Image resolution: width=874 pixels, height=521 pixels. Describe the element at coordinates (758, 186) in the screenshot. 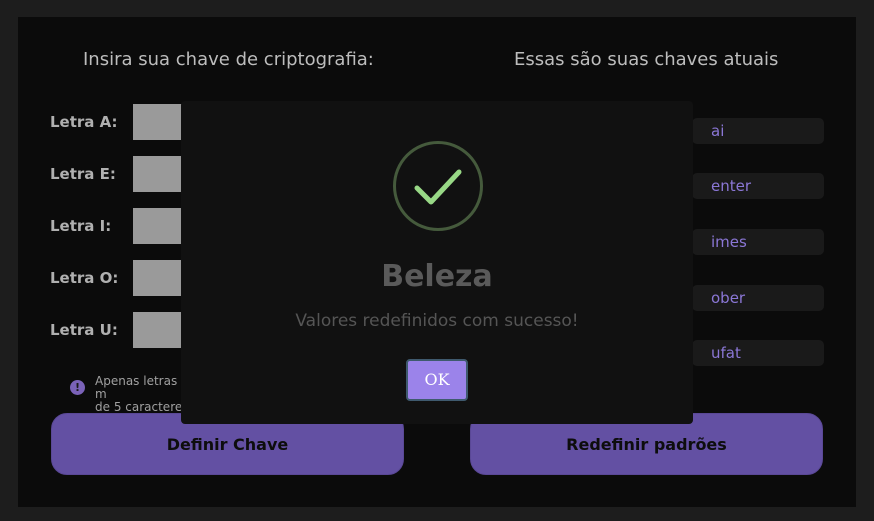

I see `current-key-e: enter` at that location.